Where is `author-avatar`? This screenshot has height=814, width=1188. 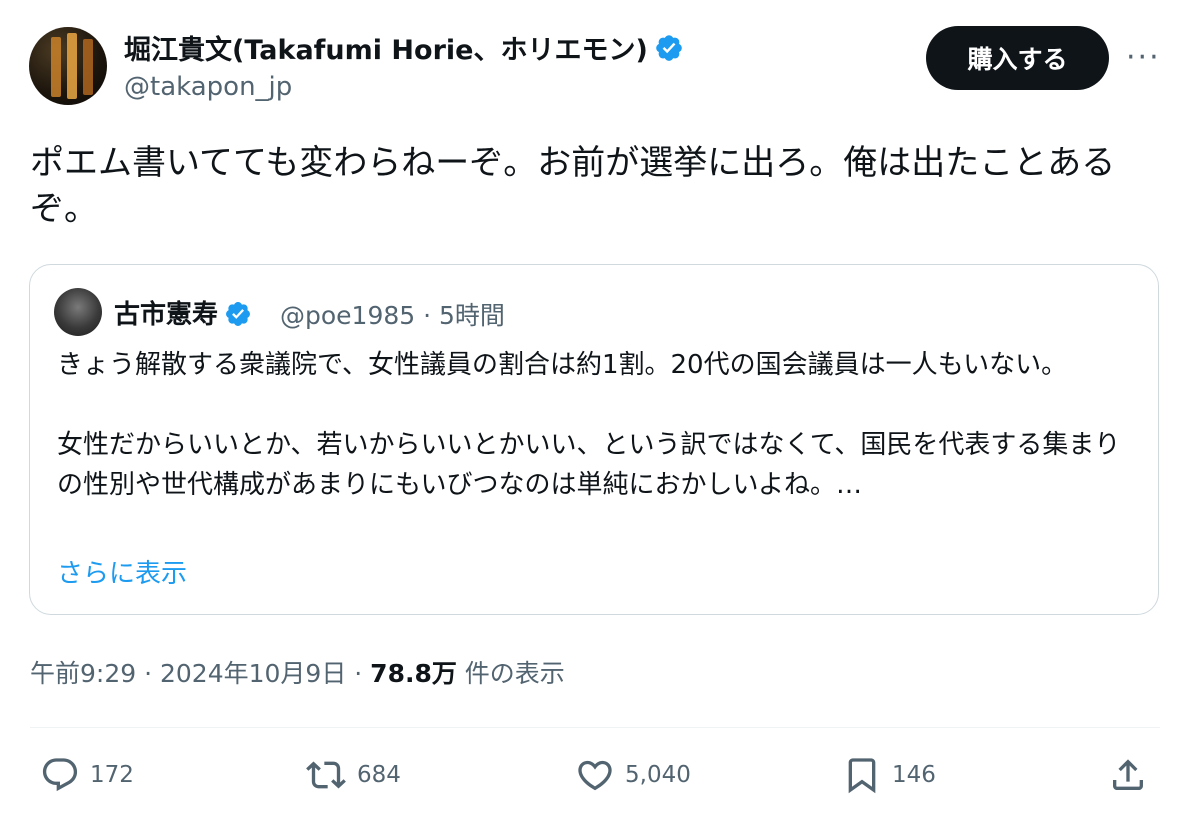 author-avatar is located at coordinates (68, 66).